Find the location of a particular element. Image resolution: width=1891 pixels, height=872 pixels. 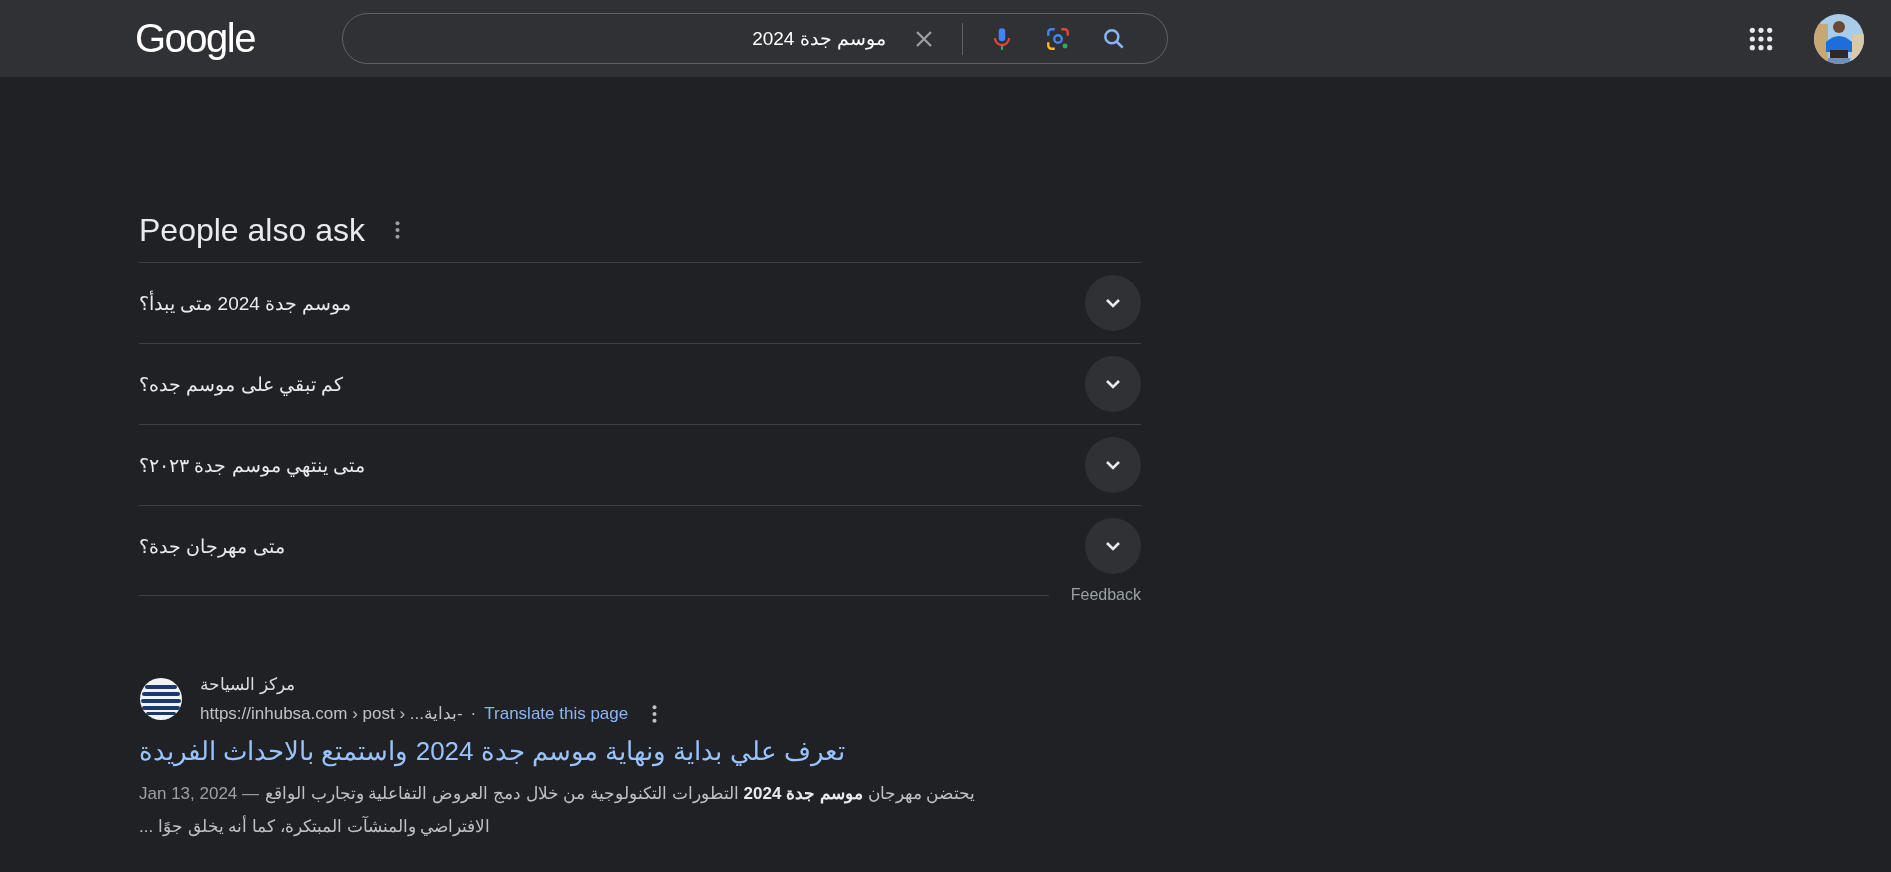

translate-link: Translate this page is located at coordinates (556, 713).